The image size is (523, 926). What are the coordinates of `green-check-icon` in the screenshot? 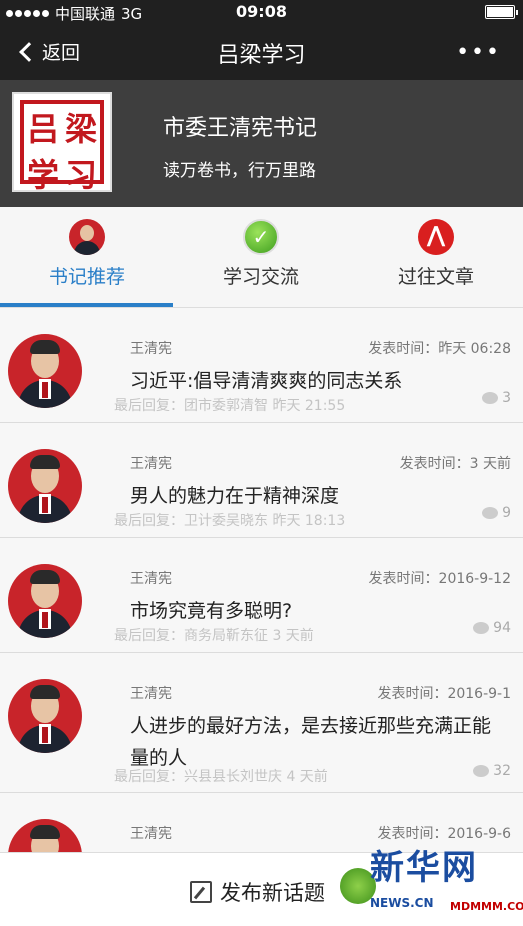 It's located at (261, 237).